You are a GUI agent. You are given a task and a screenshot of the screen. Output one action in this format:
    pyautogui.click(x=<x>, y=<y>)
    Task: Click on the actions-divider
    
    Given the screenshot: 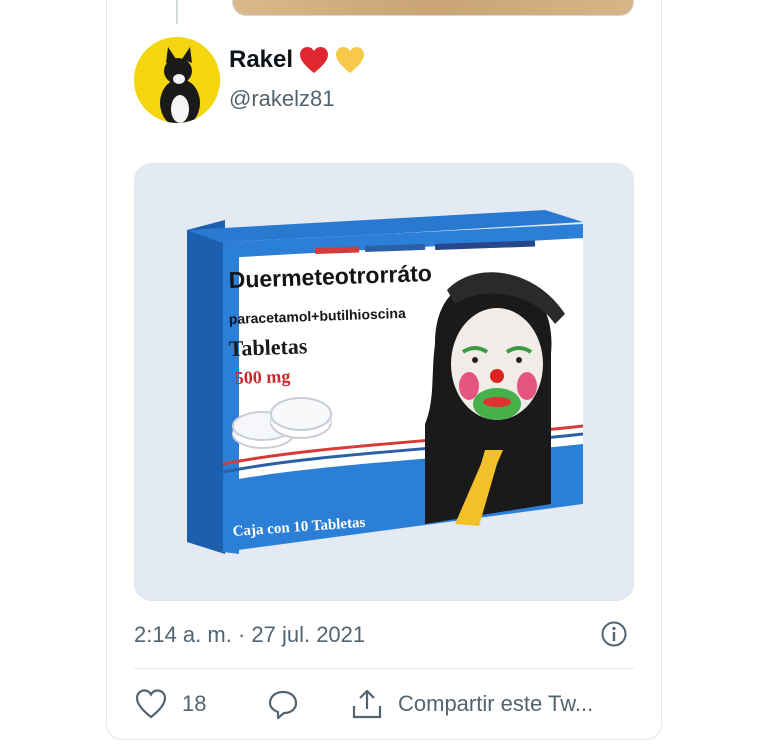 What is the action you would take?
    pyautogui.click(x=384, y=668)
    